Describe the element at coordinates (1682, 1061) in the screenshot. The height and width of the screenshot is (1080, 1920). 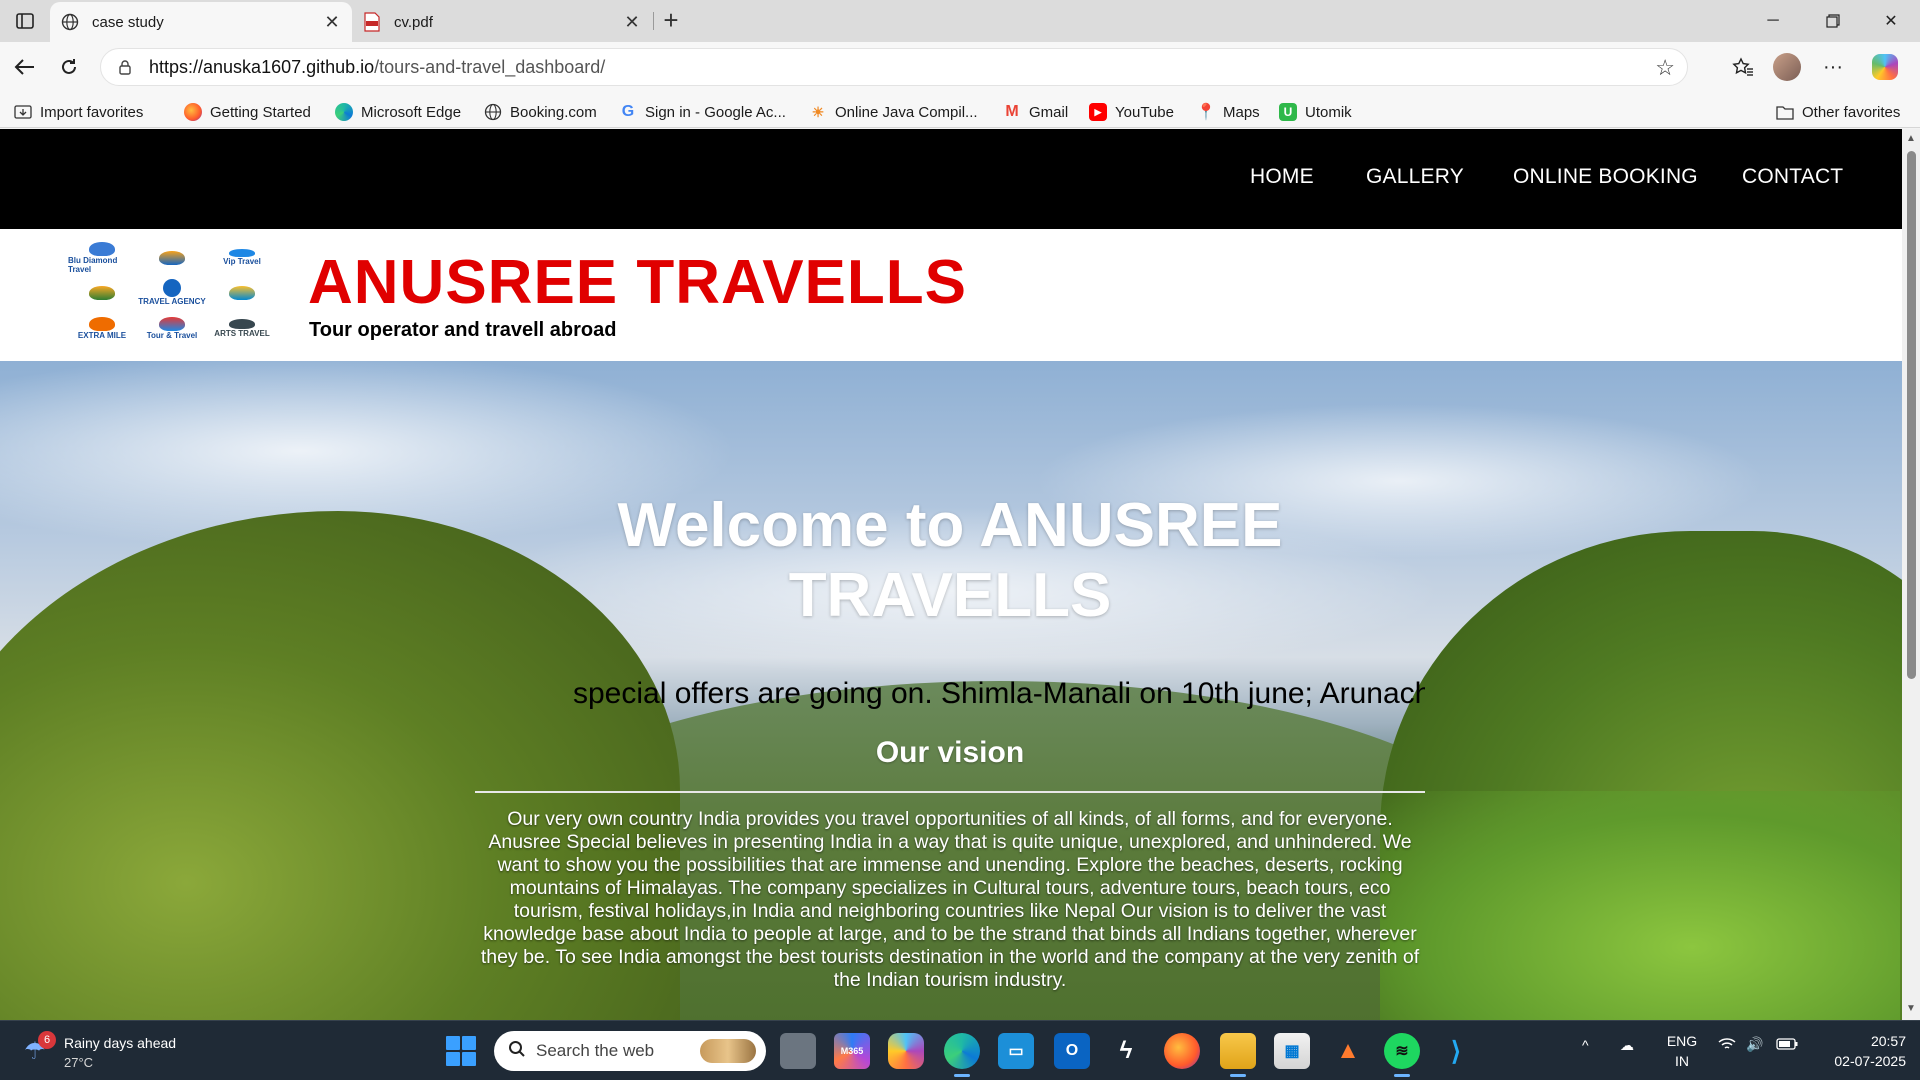
I see `region-code: IN` at that location.